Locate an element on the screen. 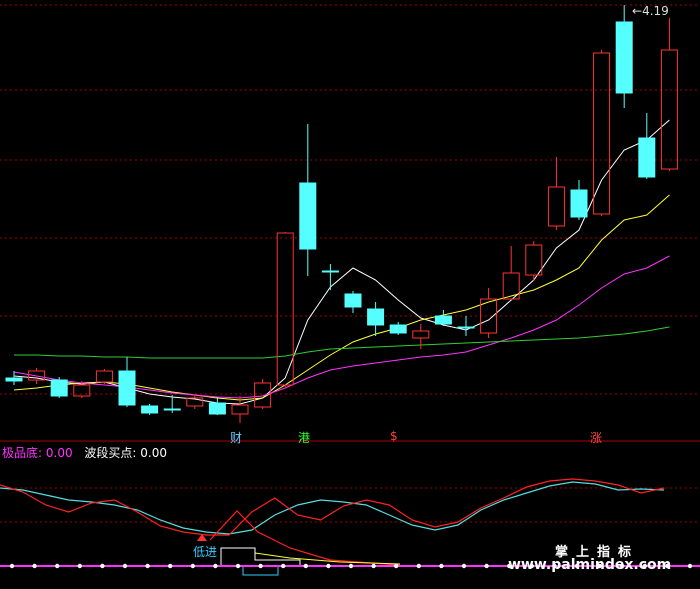 This screenshot has height=589, width=700. indicator-name: 极品底: is located at coordinates (22, 453).